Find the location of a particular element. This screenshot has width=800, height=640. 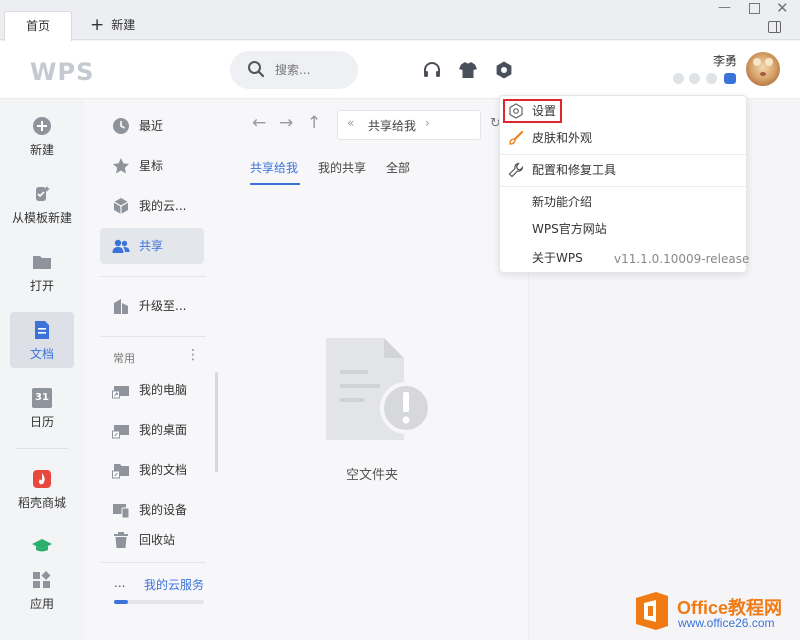

forward-arrow-icon: → is located at coordinates (286, 123).